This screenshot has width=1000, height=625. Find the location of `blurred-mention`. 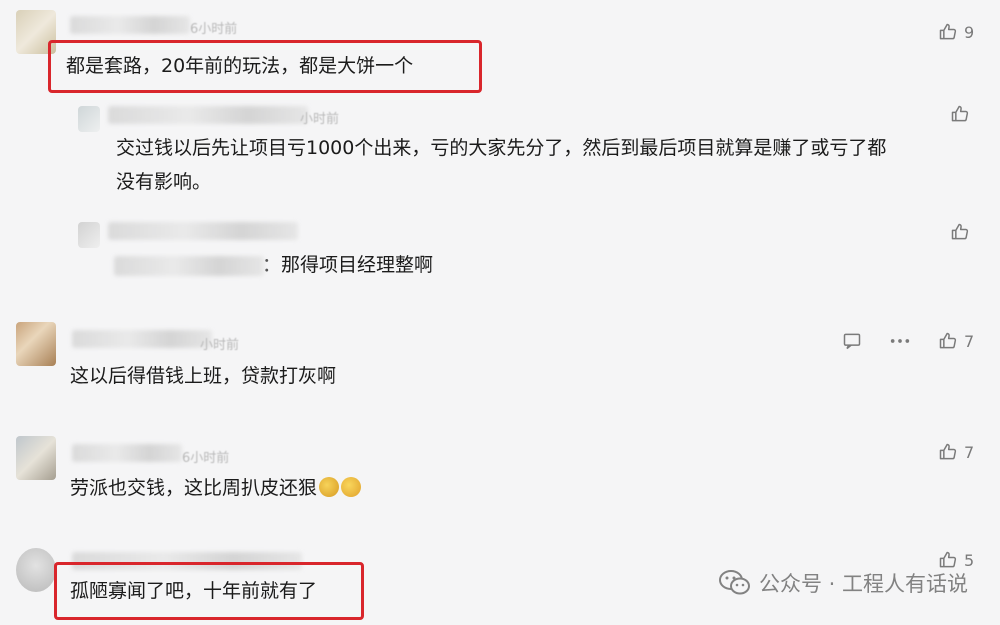

blurred-mention is located at coordinates (189, 266).